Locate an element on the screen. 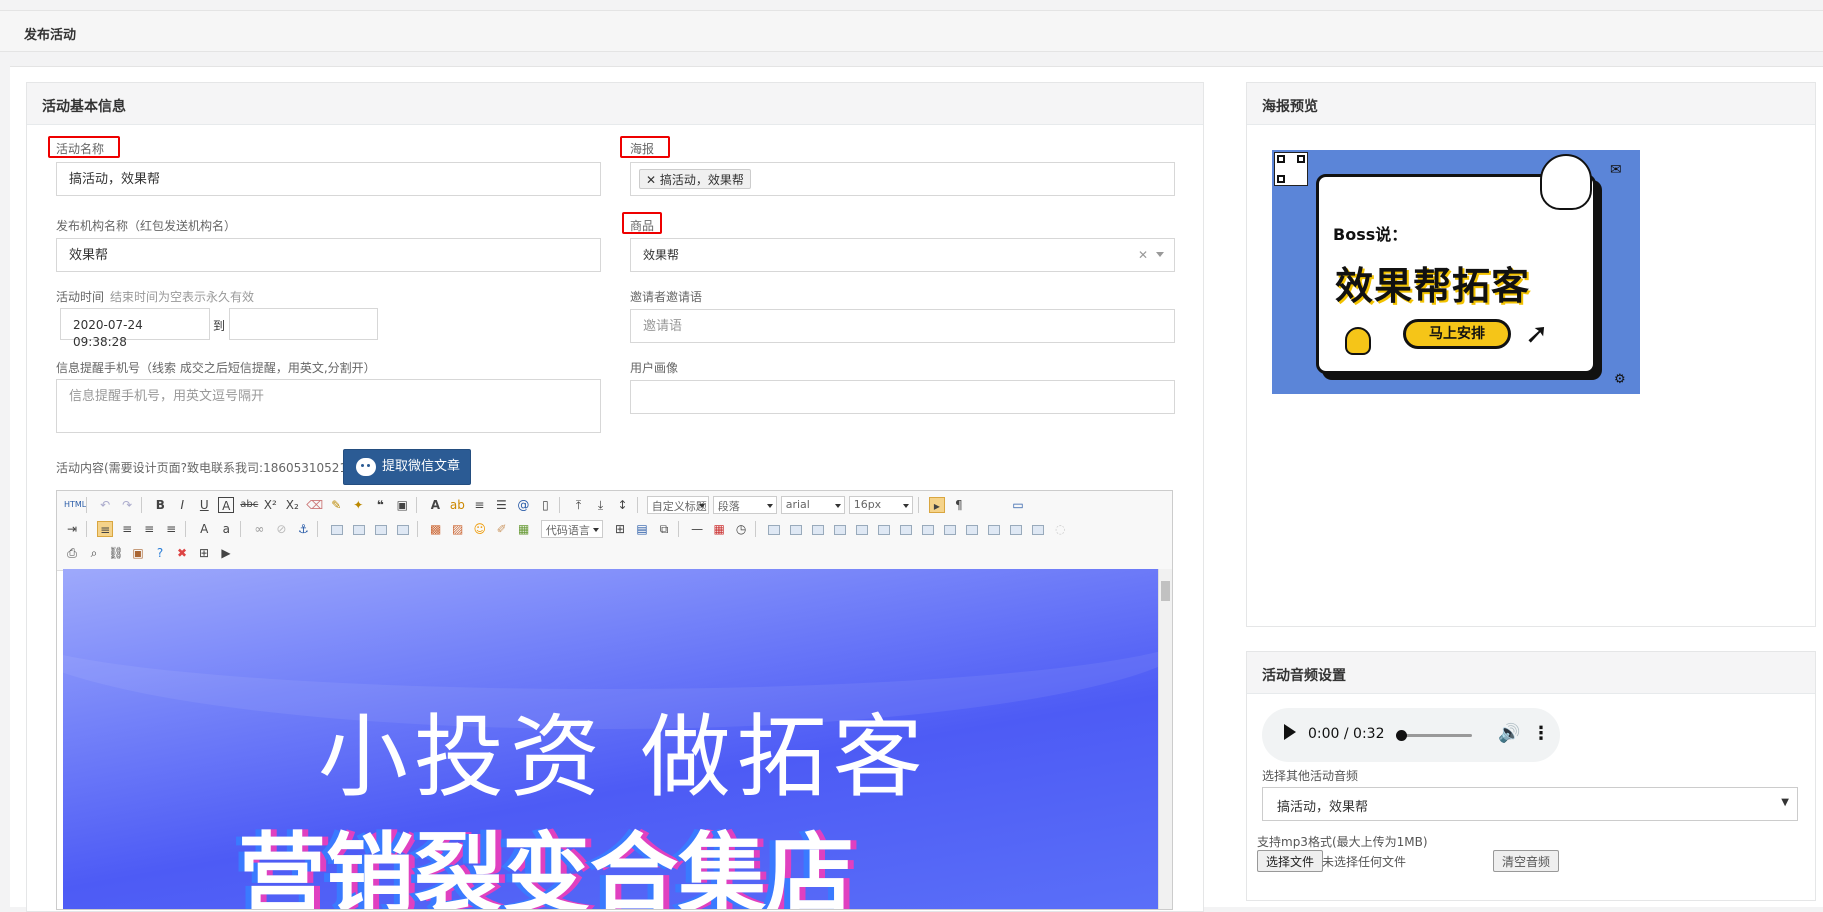  undo-icon: ↶ is located at coordinates (105, 505).